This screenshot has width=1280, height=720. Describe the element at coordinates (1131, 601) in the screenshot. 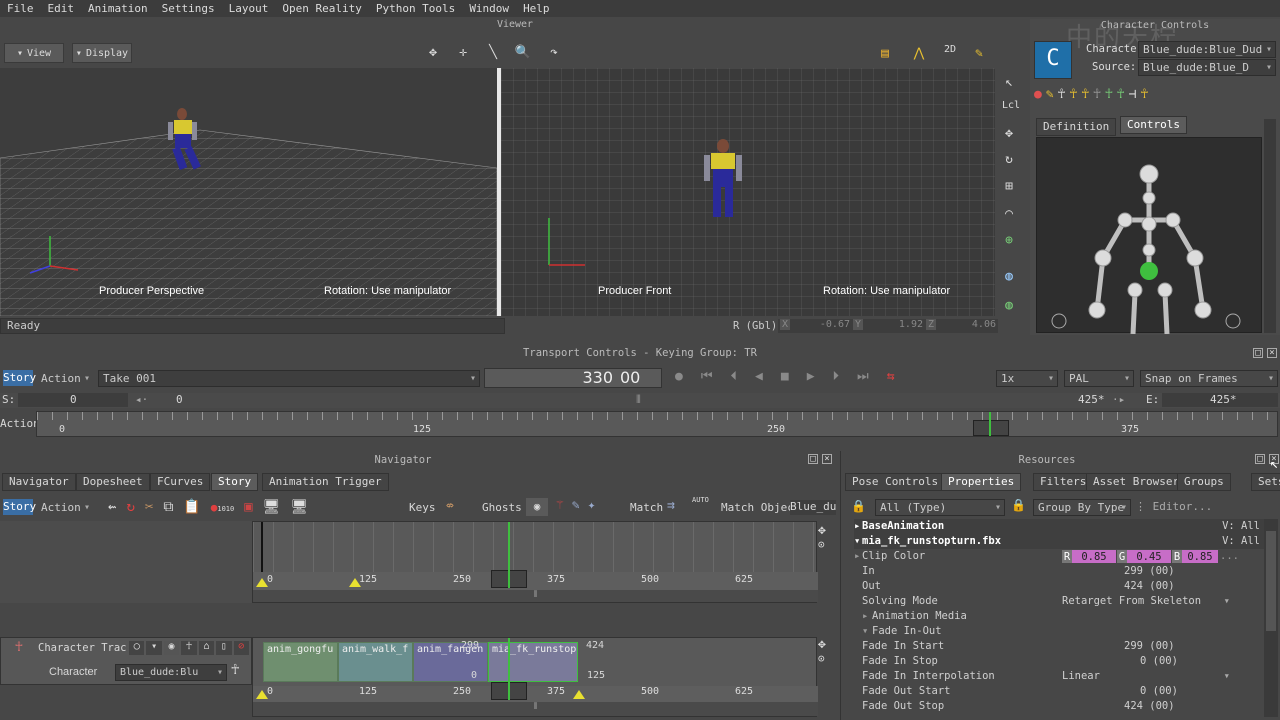

I see `solving-mode-value: Retarget From Skeleton` at that location.